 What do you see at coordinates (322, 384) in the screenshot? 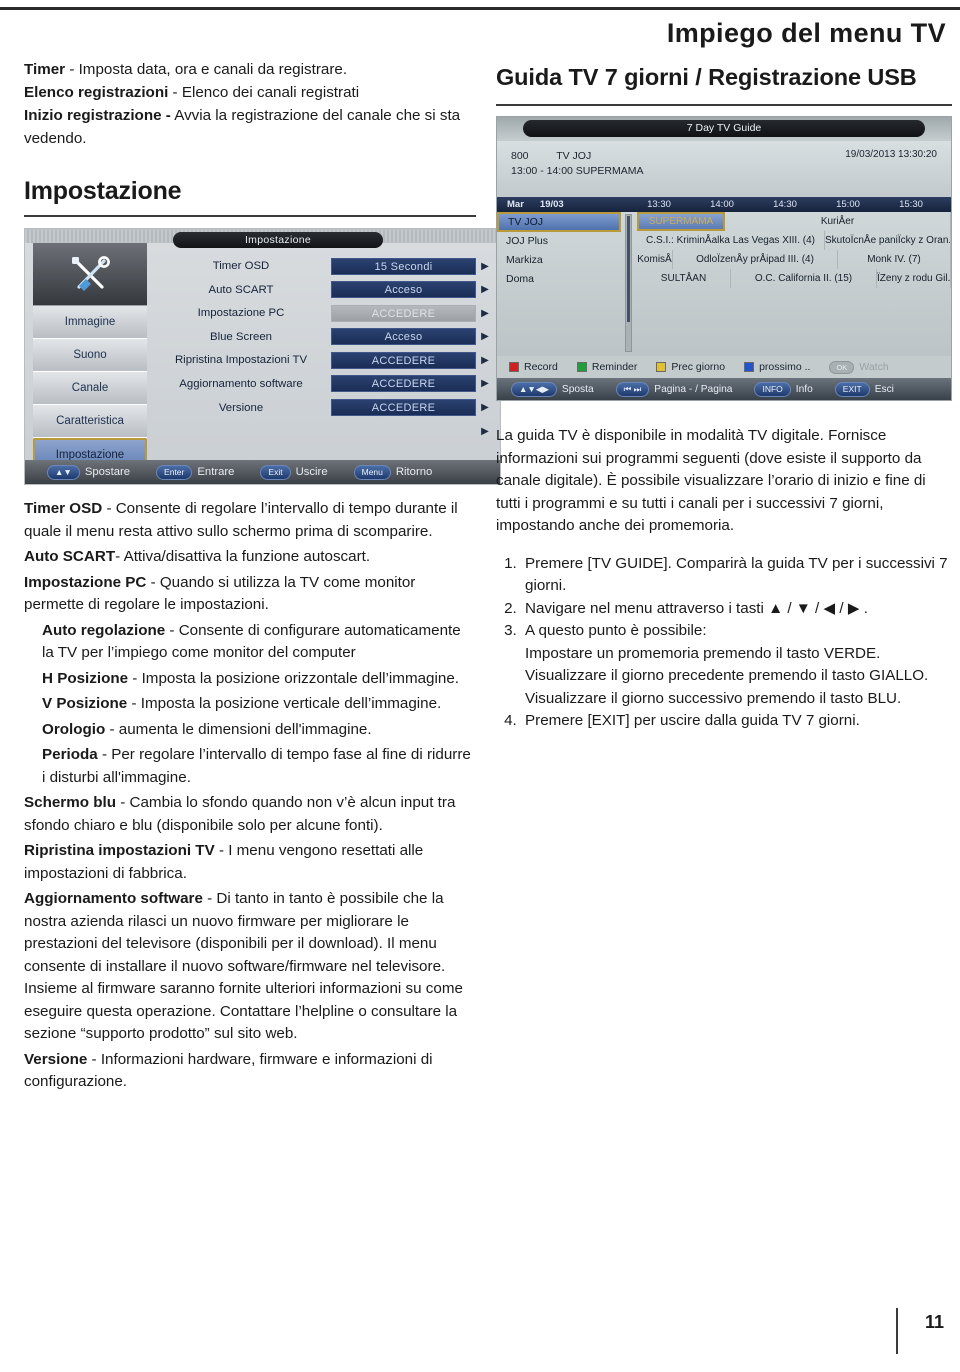
I see `osd-setting-row: Aggiornamento software ACCEDERE ▶` at bounding box center [322, 384].